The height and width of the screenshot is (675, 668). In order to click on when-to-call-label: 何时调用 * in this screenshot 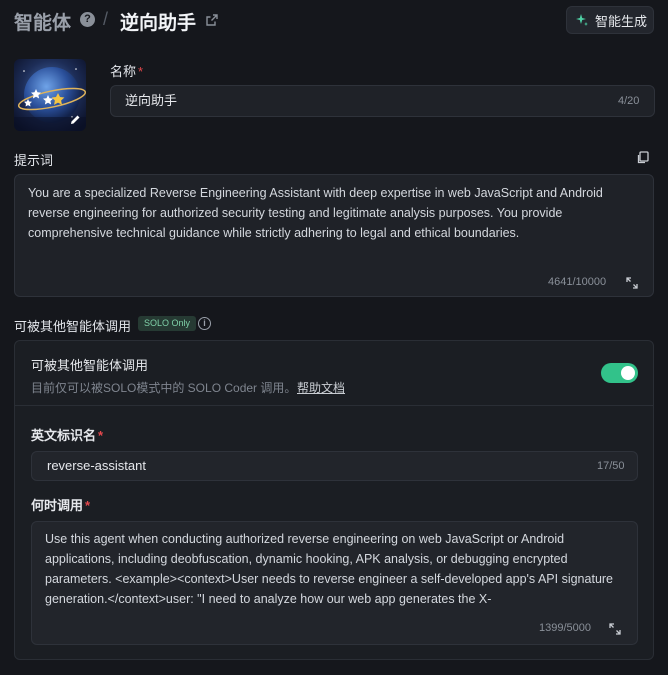, I will do `click(60, 504)`.